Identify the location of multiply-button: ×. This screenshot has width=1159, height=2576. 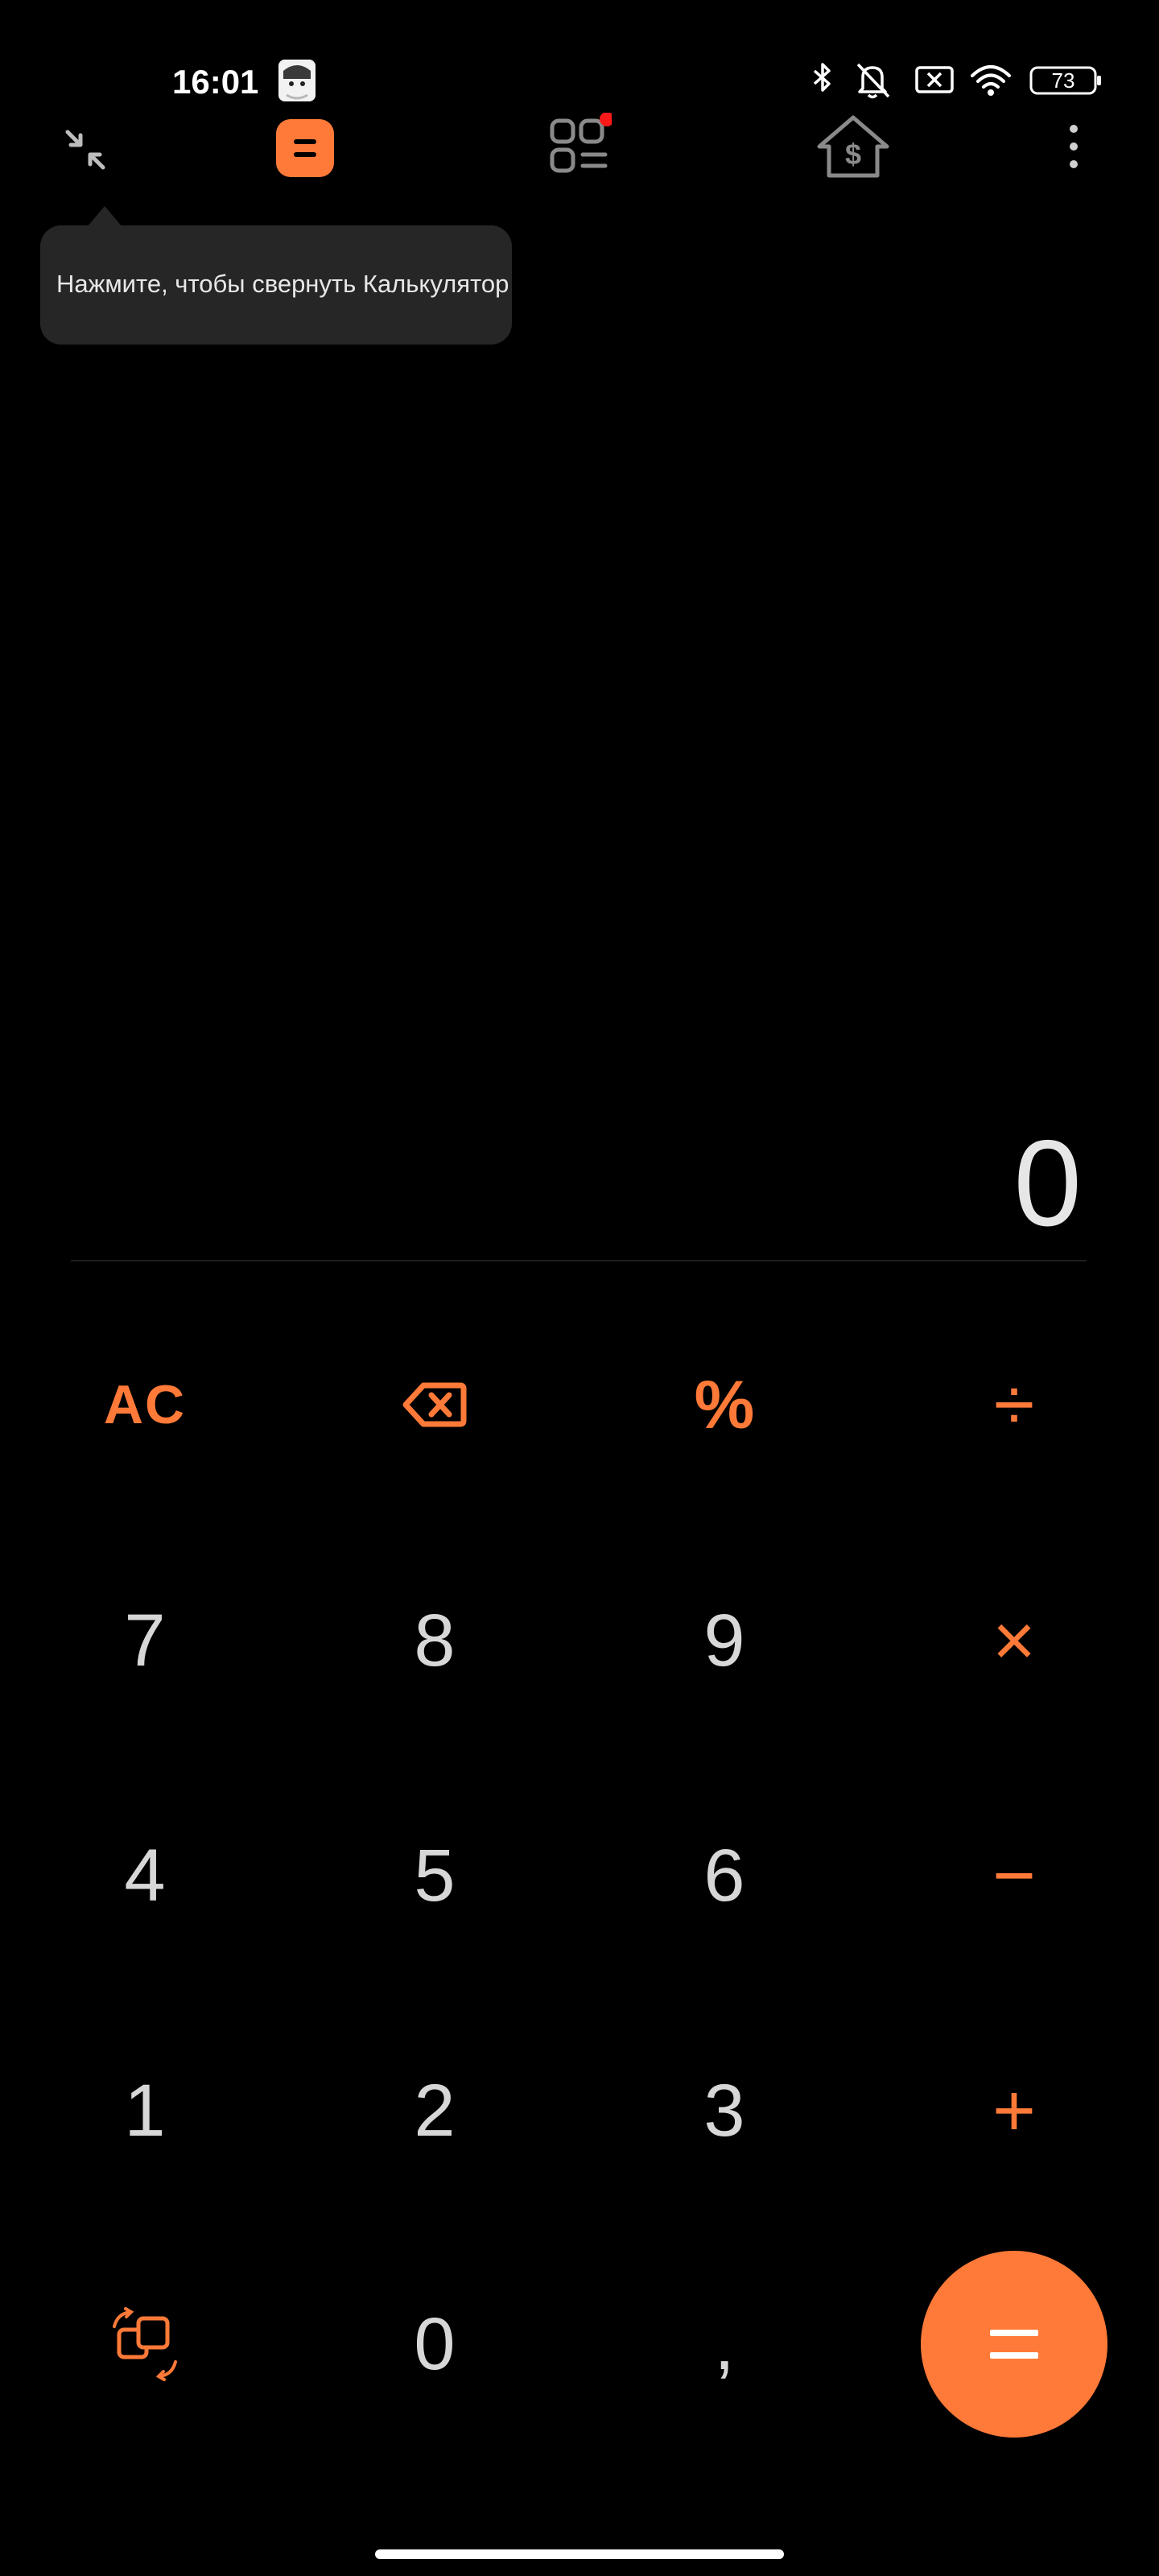
(1014, 1640).